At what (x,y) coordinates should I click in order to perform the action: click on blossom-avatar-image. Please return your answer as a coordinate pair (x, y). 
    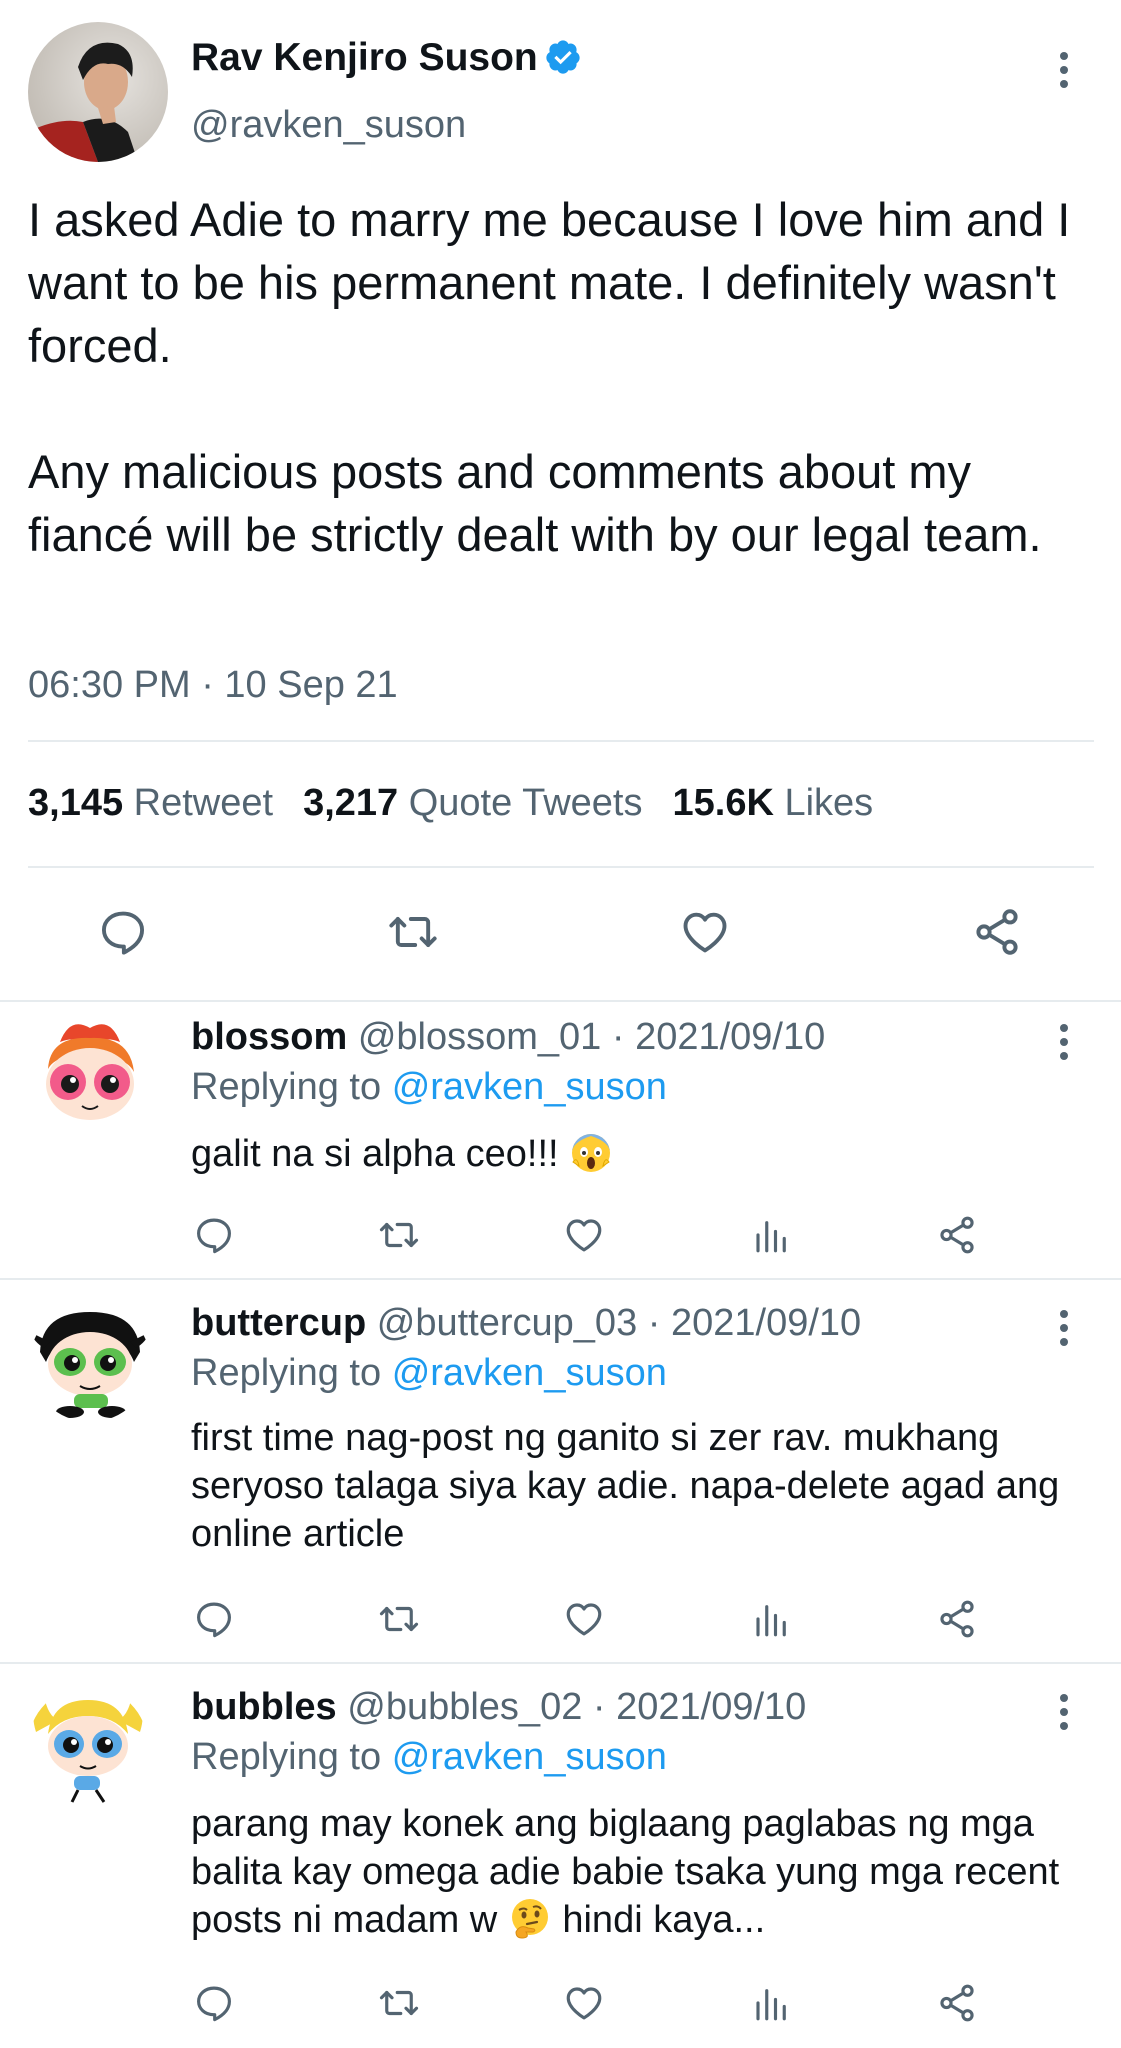
    Looking at the image, I should click on (90, 1074).